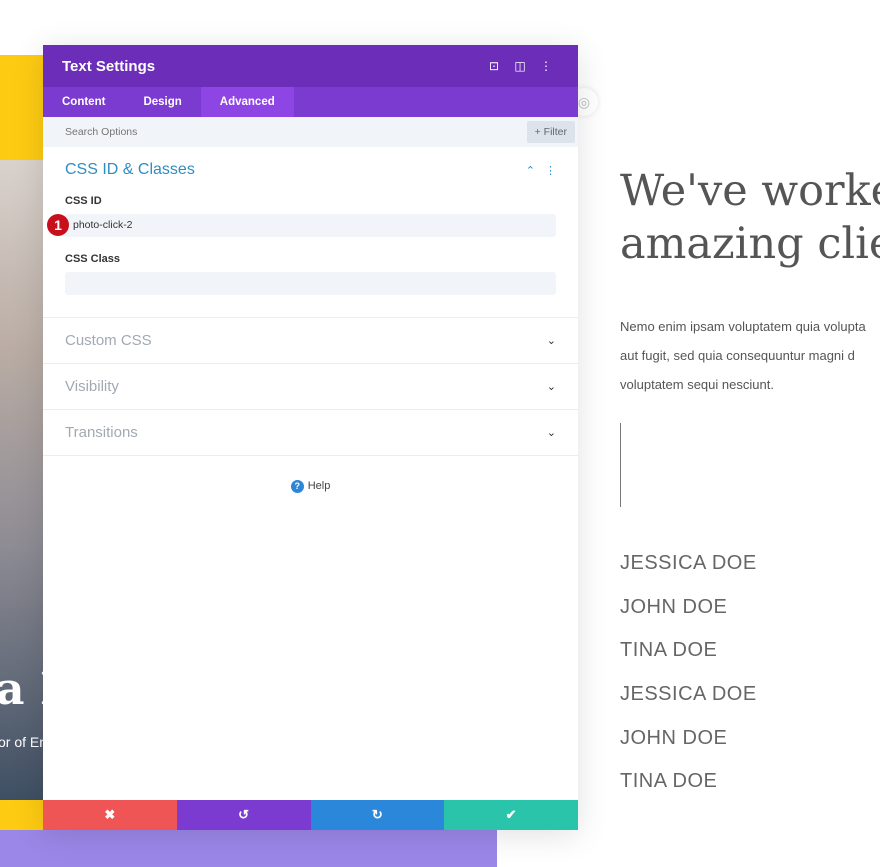 The image size is (880, 867). I want to click on css-class-input, so click(310, 283).